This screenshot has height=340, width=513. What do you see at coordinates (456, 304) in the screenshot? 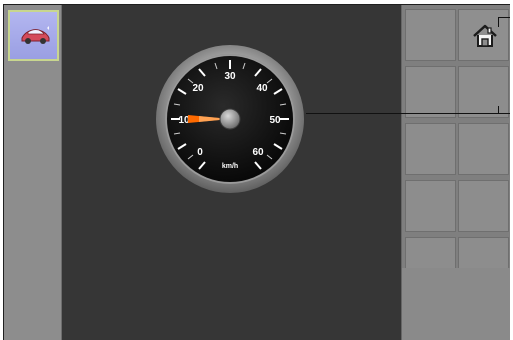
I see `right-panel-footer` at bounding box center [456, 304].